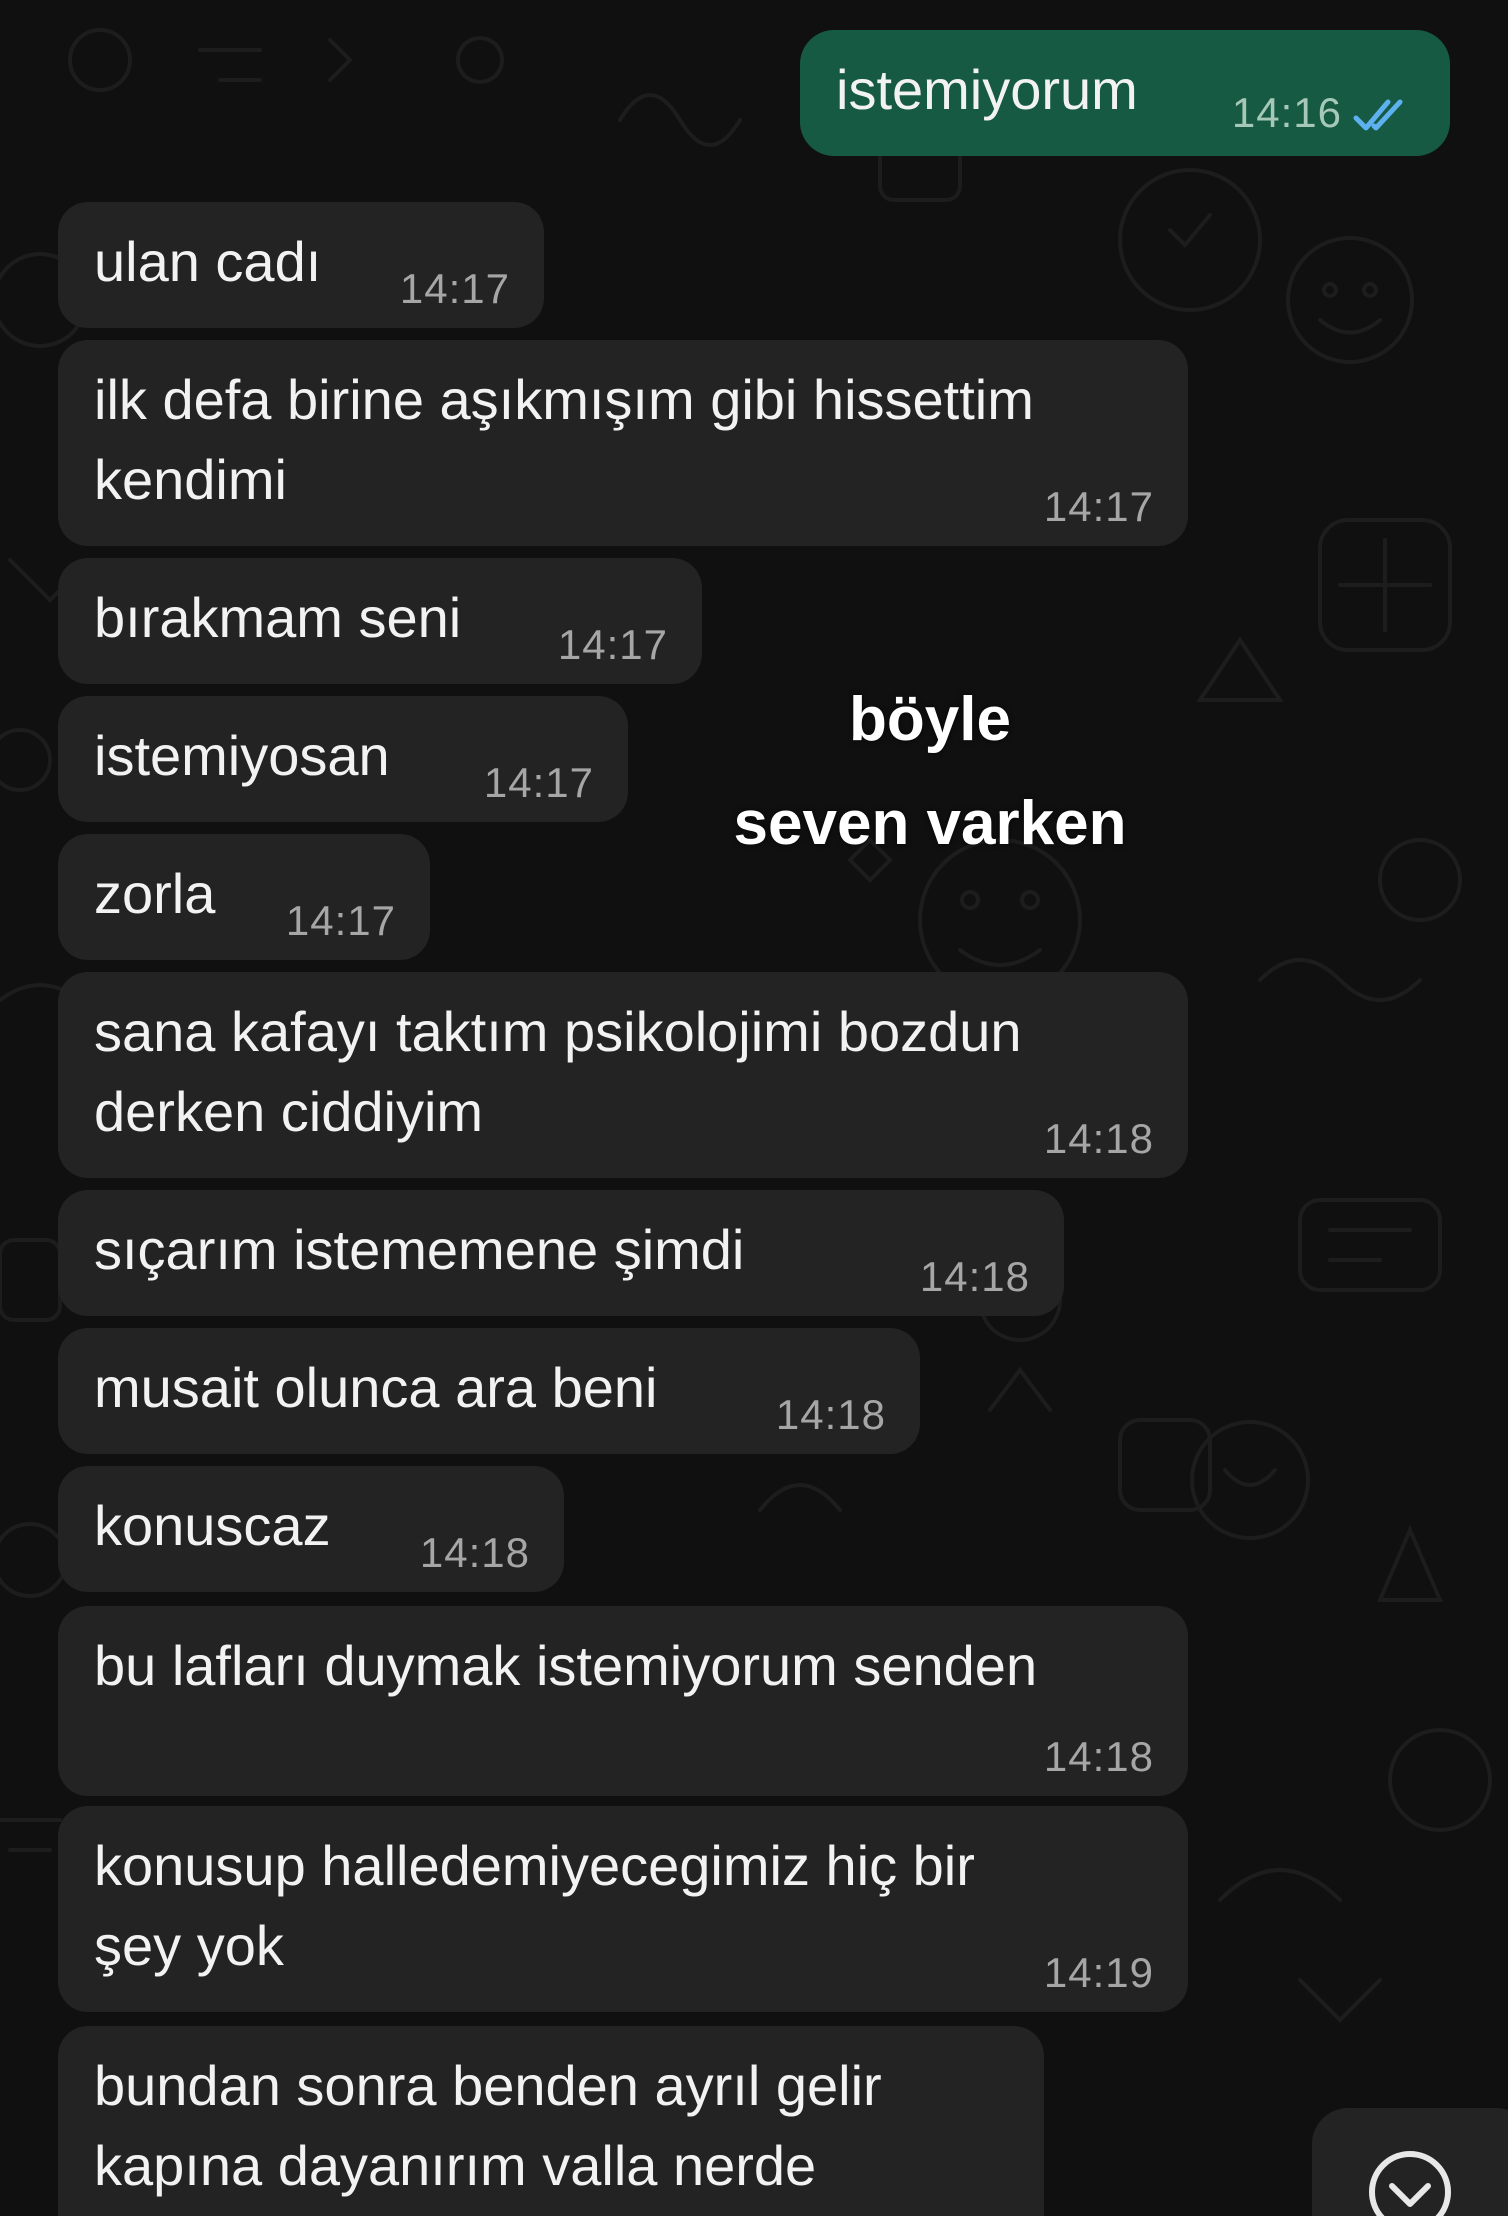 The height and width of the screenshot is (2216, 1508). I want to click on incoming-message-bubble: musait olunca ara beni 14:18, so click(489, 1391).